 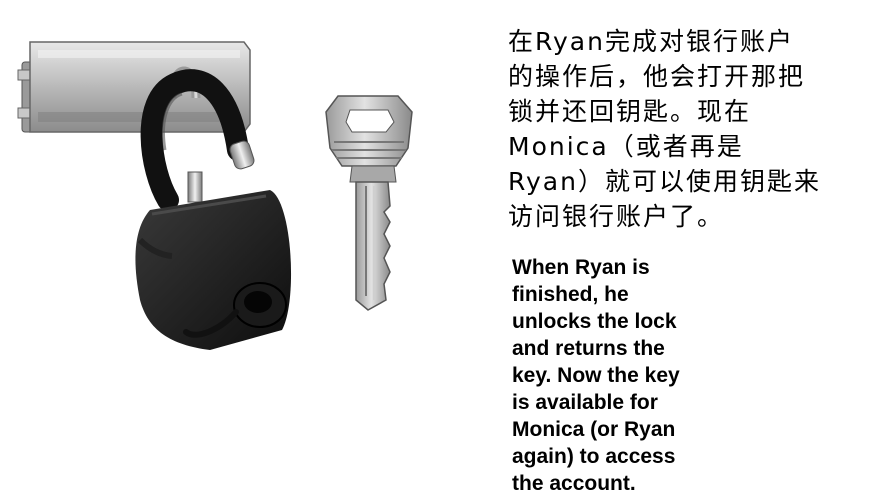 What do you see at coordinates (594, 456) in the screenshot?
I see `english-caption-line: again) to access` at bounding box center [594, 456].